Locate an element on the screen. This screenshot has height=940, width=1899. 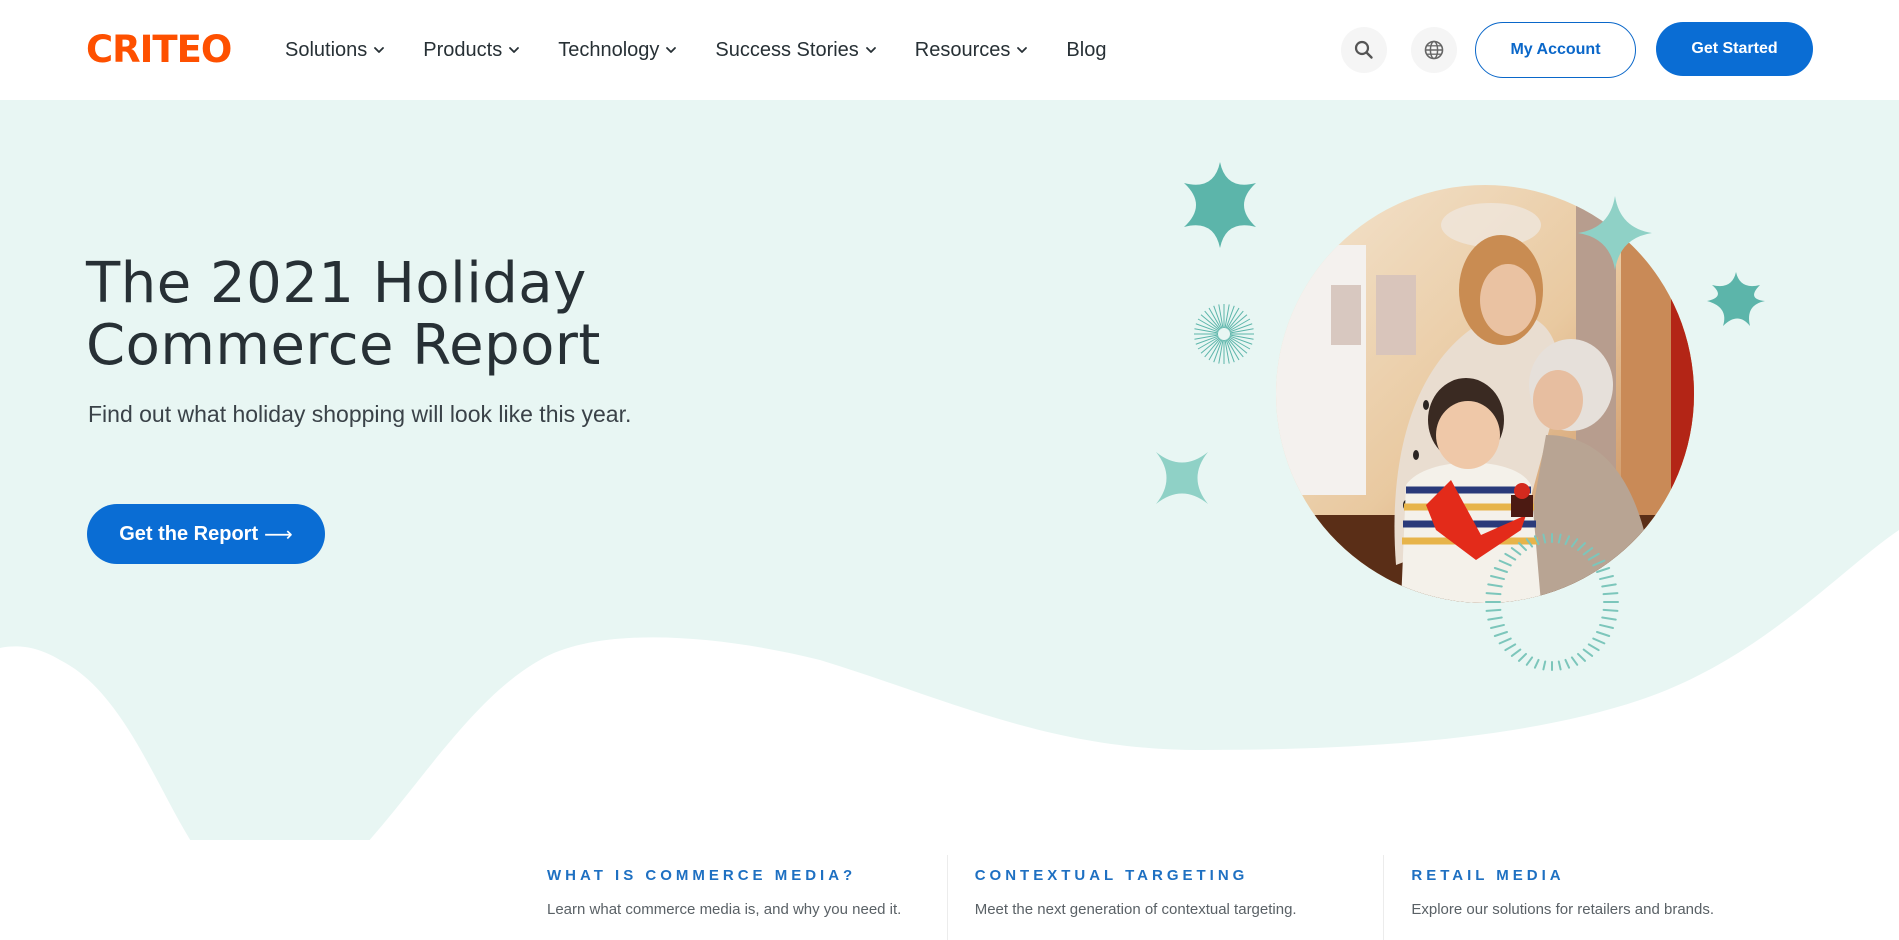
nav-item-label: Technology is located at coordinates (609, 50).